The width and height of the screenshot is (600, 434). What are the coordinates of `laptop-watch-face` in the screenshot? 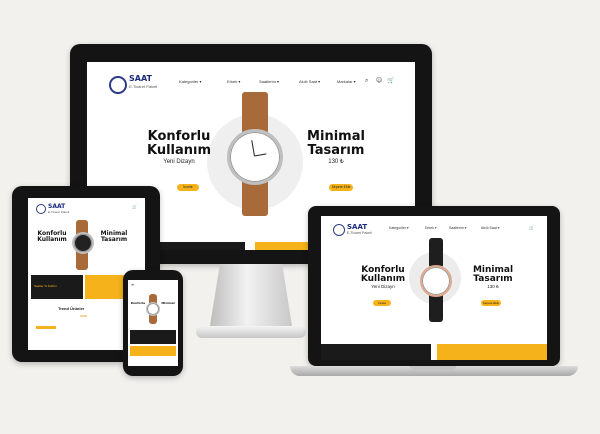 It's located at (436, 281).